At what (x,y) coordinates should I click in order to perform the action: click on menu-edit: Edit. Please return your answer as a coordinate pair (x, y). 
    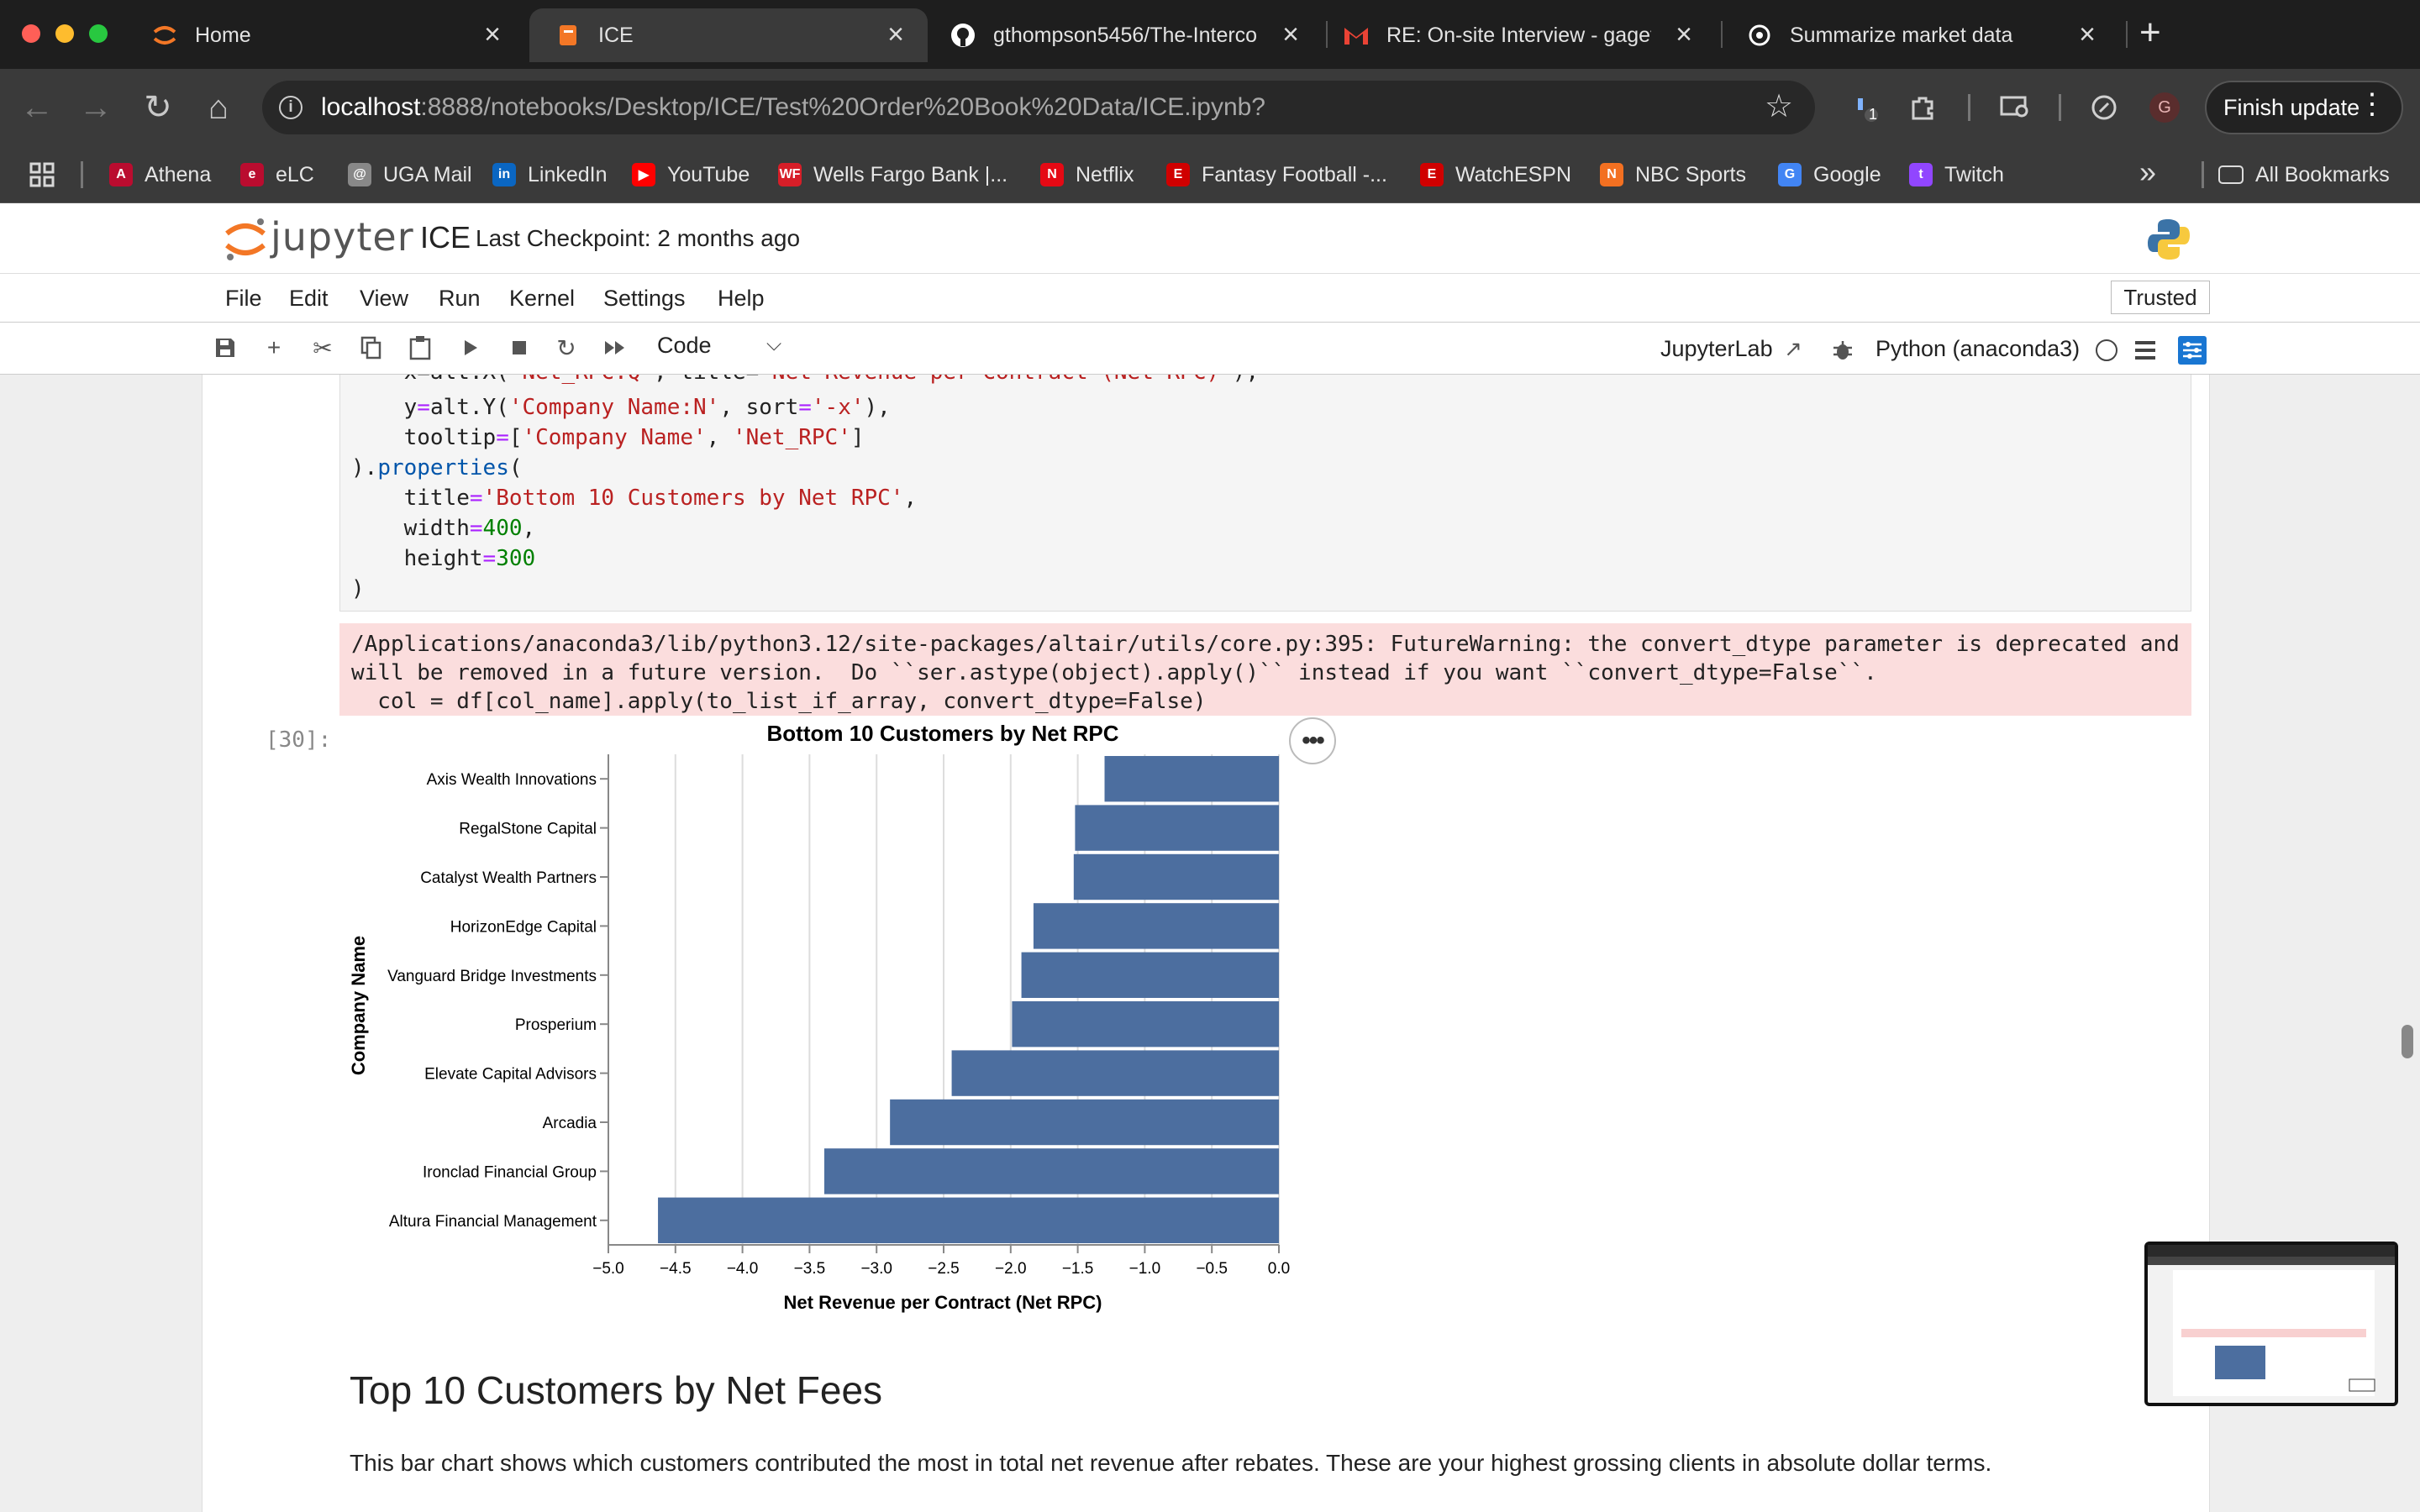
    Looking at the image, I should click on (309, 299).